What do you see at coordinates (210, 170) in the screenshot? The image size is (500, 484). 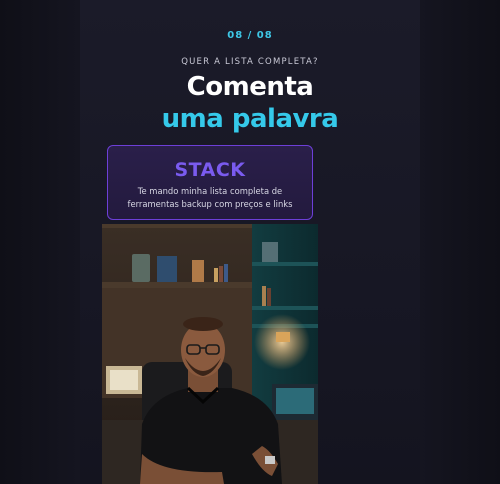 I see `cta-keyword: STACK` at bounding box center [210, 170].